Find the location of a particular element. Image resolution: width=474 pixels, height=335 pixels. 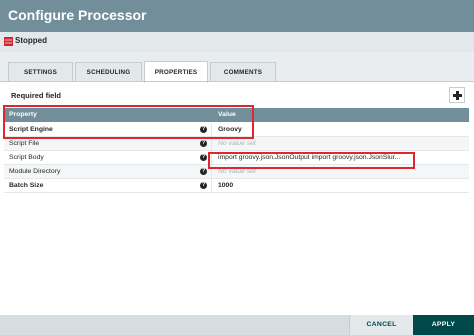

tab-scheduling: SCHEDULING is located at coordinates (108, 72).